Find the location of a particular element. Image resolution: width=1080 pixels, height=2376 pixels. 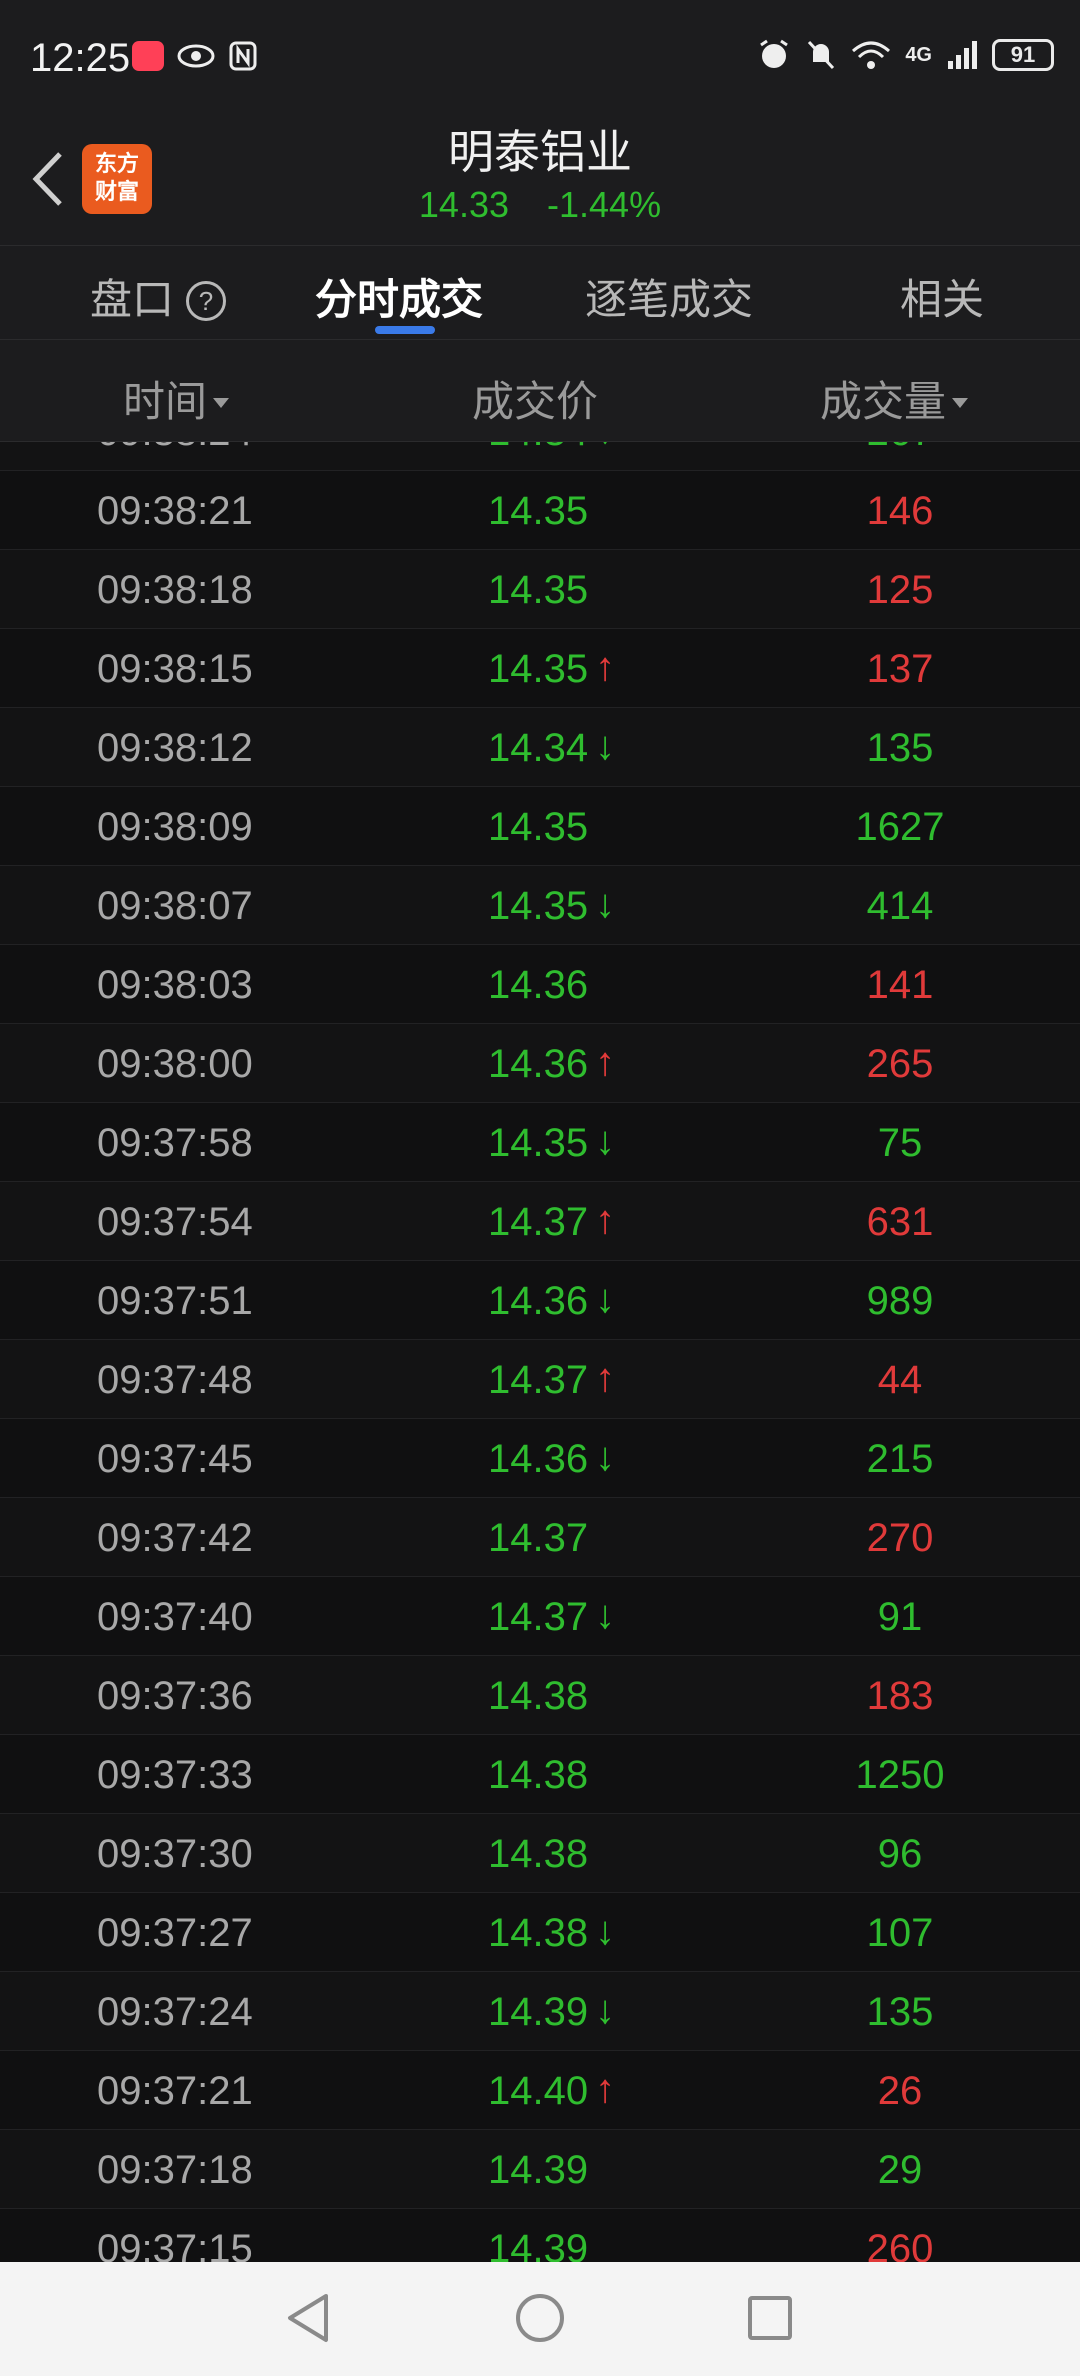

trade-row: 09:37:30 14.38 96 is located at coordinates (540, 1853).